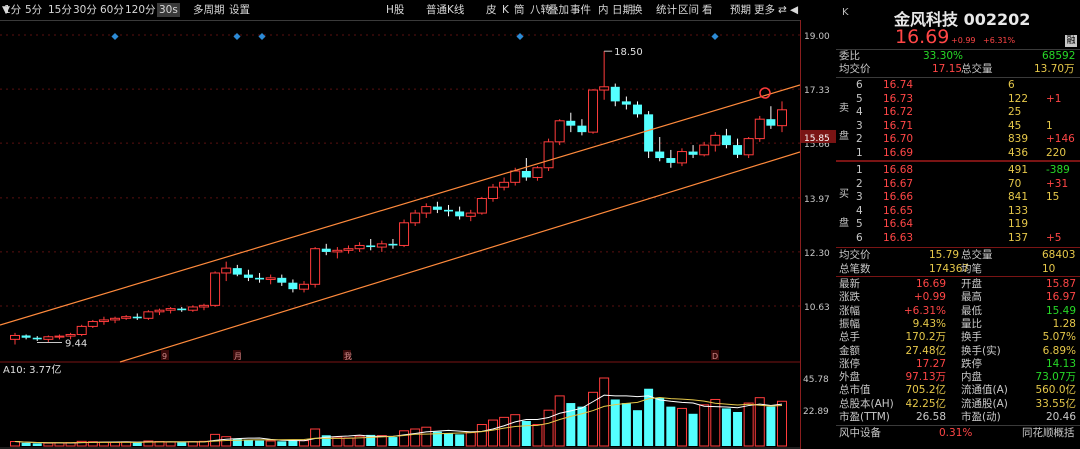 This screenshot has width=1080, height=449. I want to click on book-change: 15, so click(1053, 197).